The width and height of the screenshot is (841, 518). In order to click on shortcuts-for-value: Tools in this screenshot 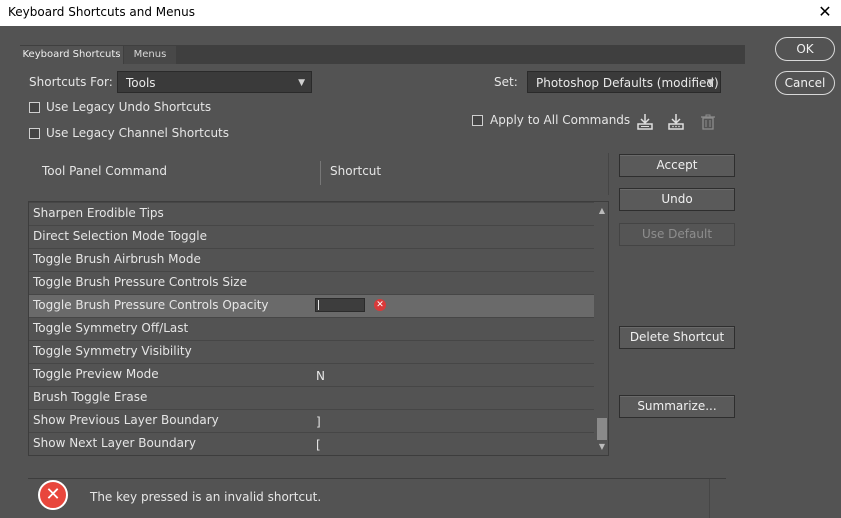, I will do `click(141, 83)`.